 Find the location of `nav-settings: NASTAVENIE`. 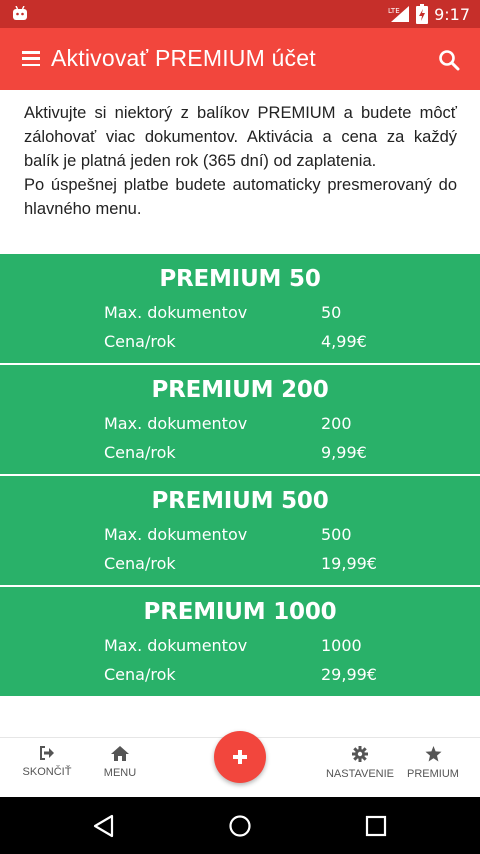

nav-settings: NASTAVENIE is located at coordinates (360, 763).